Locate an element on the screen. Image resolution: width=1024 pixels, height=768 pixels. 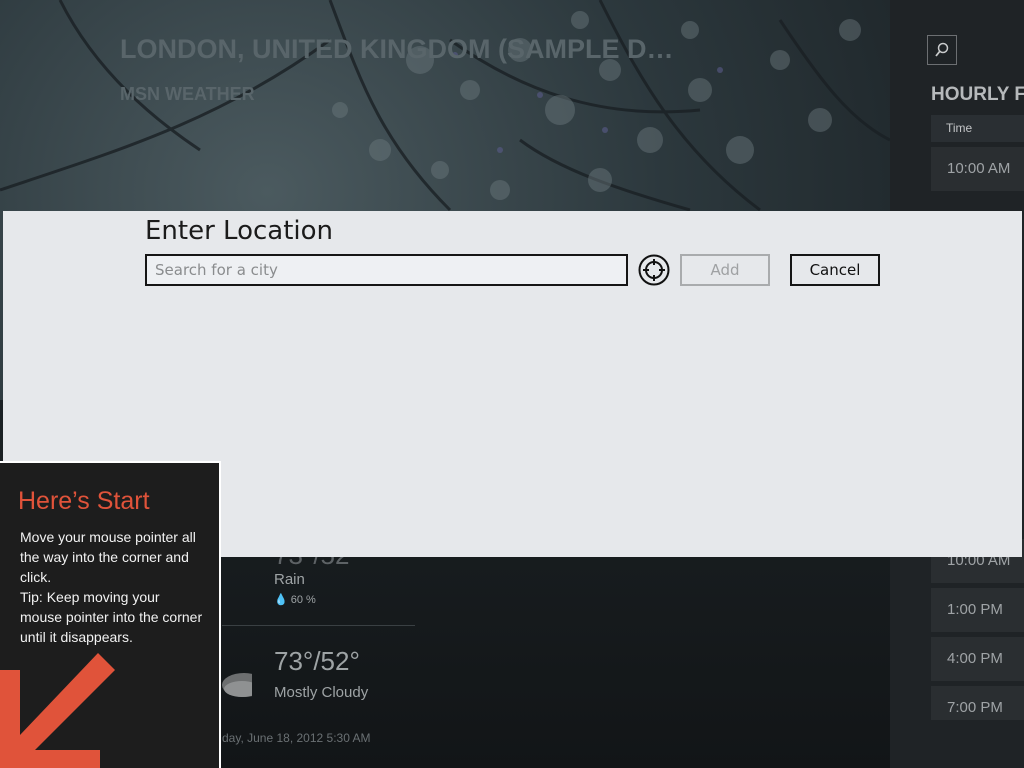
search-button is located at coordinates (942, 50).